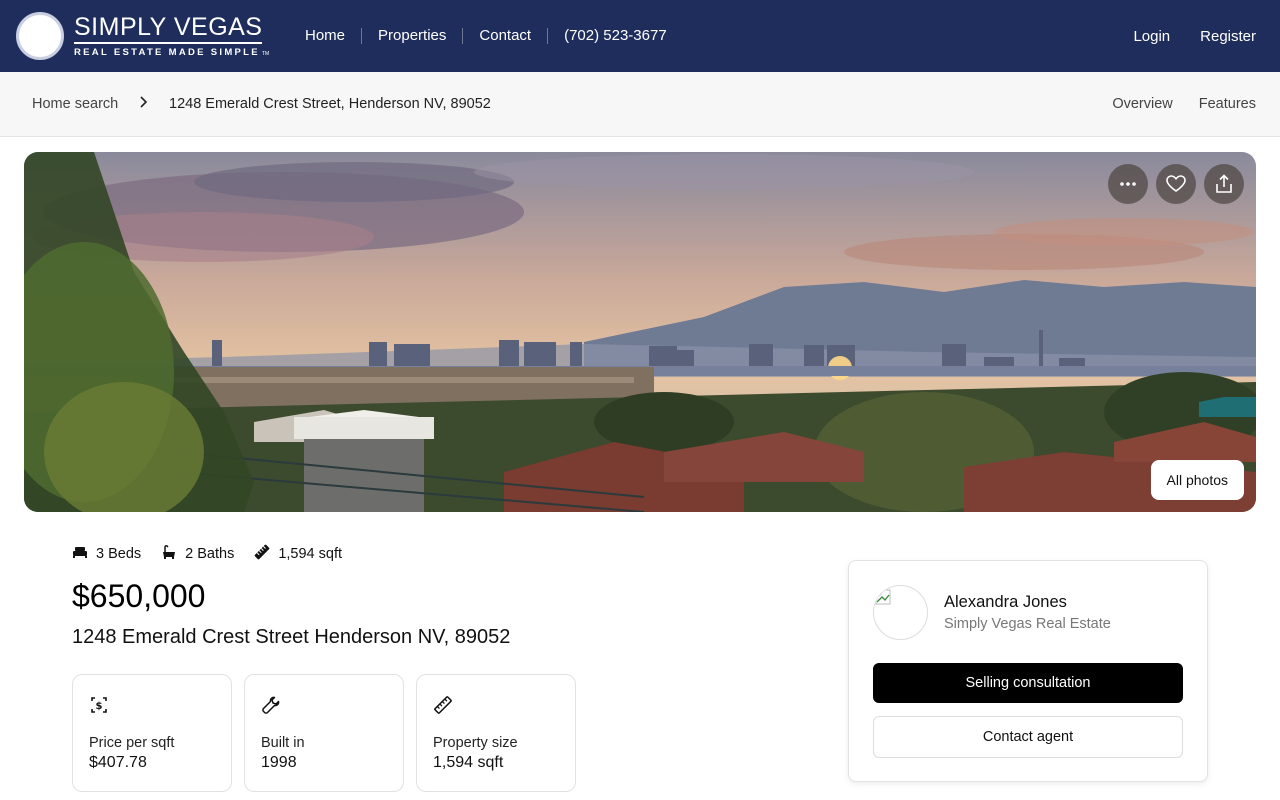  I want to click on more-options-button, so click(1128, 184).